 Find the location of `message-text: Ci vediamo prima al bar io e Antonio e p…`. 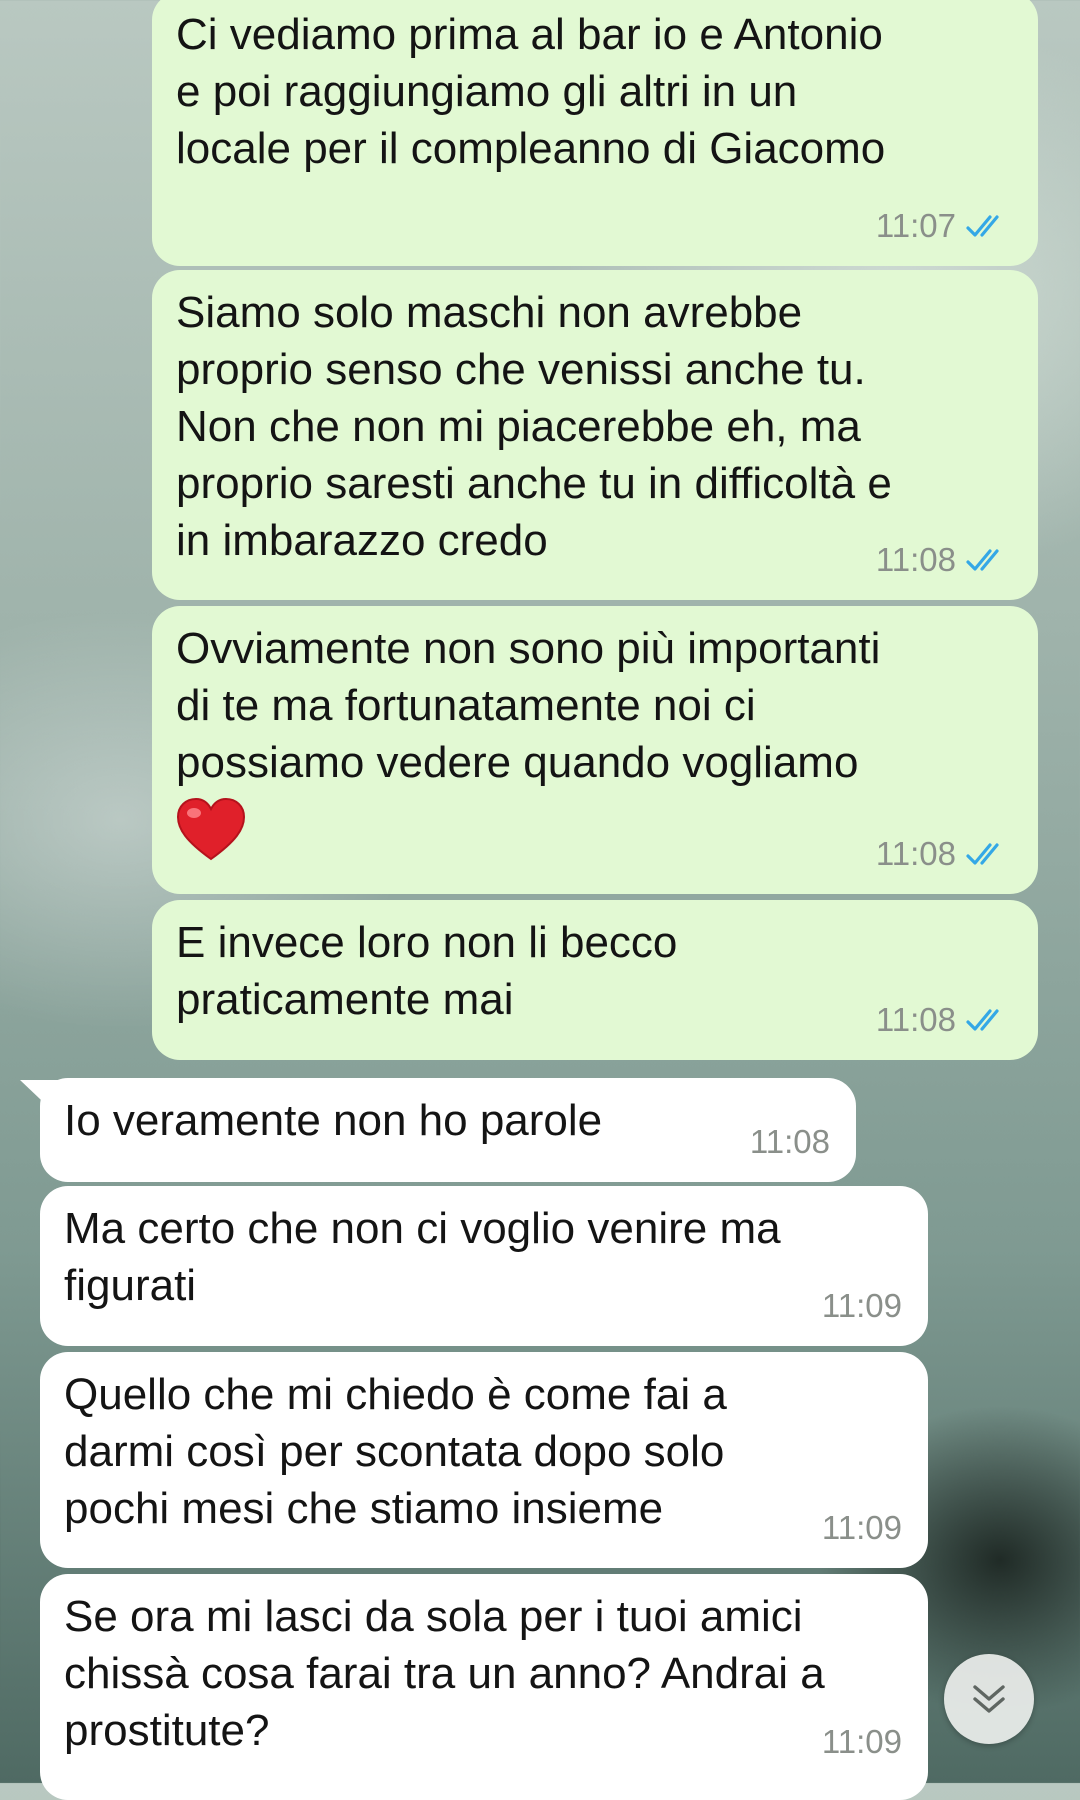

message-text: Ci vediamo prima al bar io e Antonio e p… is located at coordinates (531, 91).